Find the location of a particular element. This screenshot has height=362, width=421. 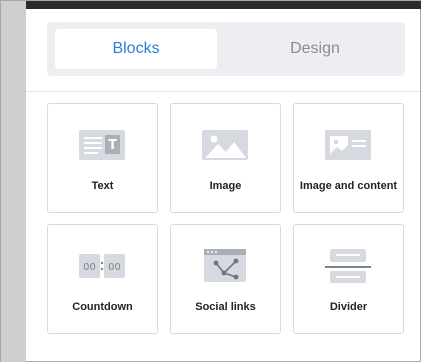

block-label: Text is located at coordinates (102, 186).